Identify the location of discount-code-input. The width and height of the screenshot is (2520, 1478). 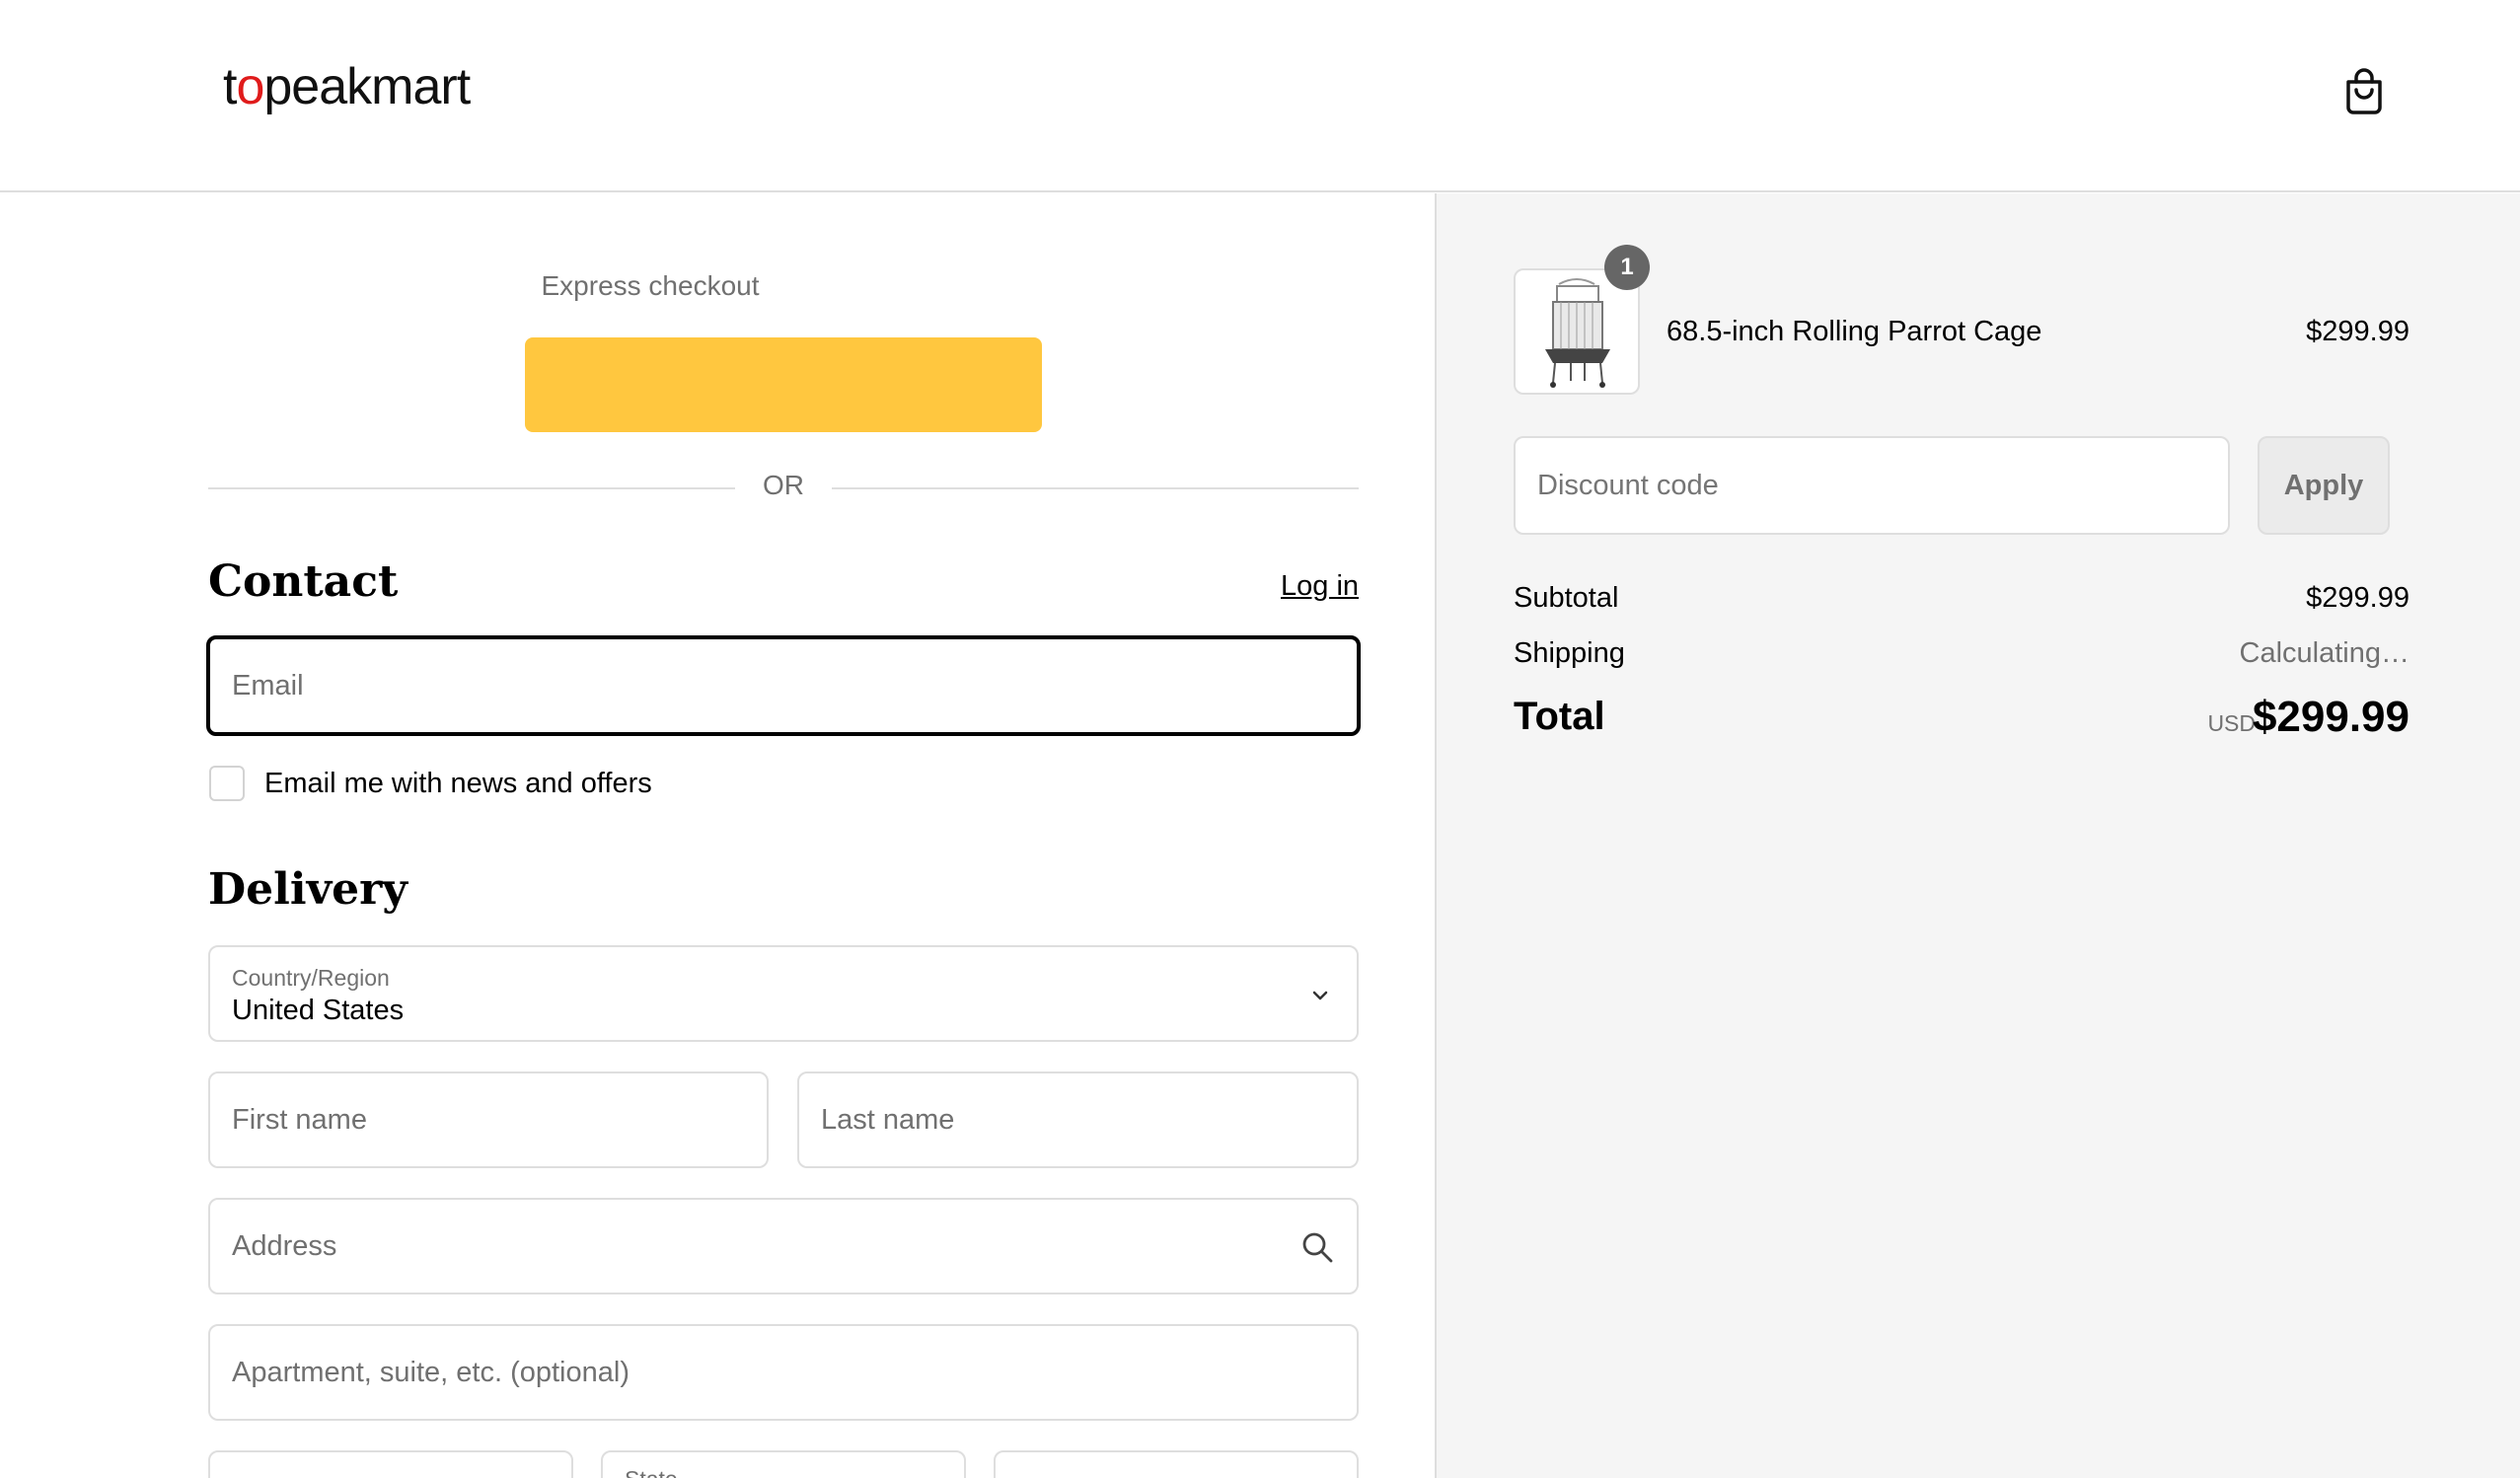
(1872, 485).